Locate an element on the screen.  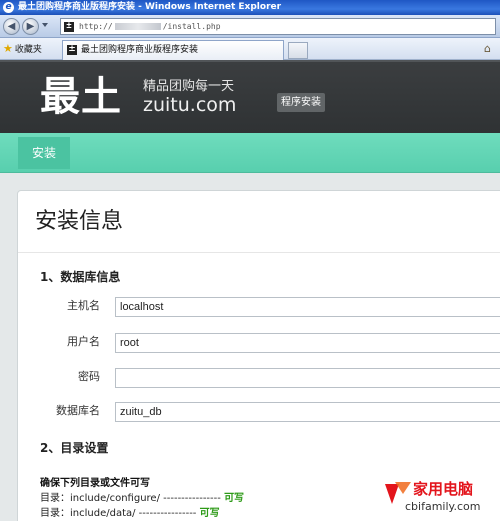
tab-favicon-icon: ± is located at coordinates (72, 49).